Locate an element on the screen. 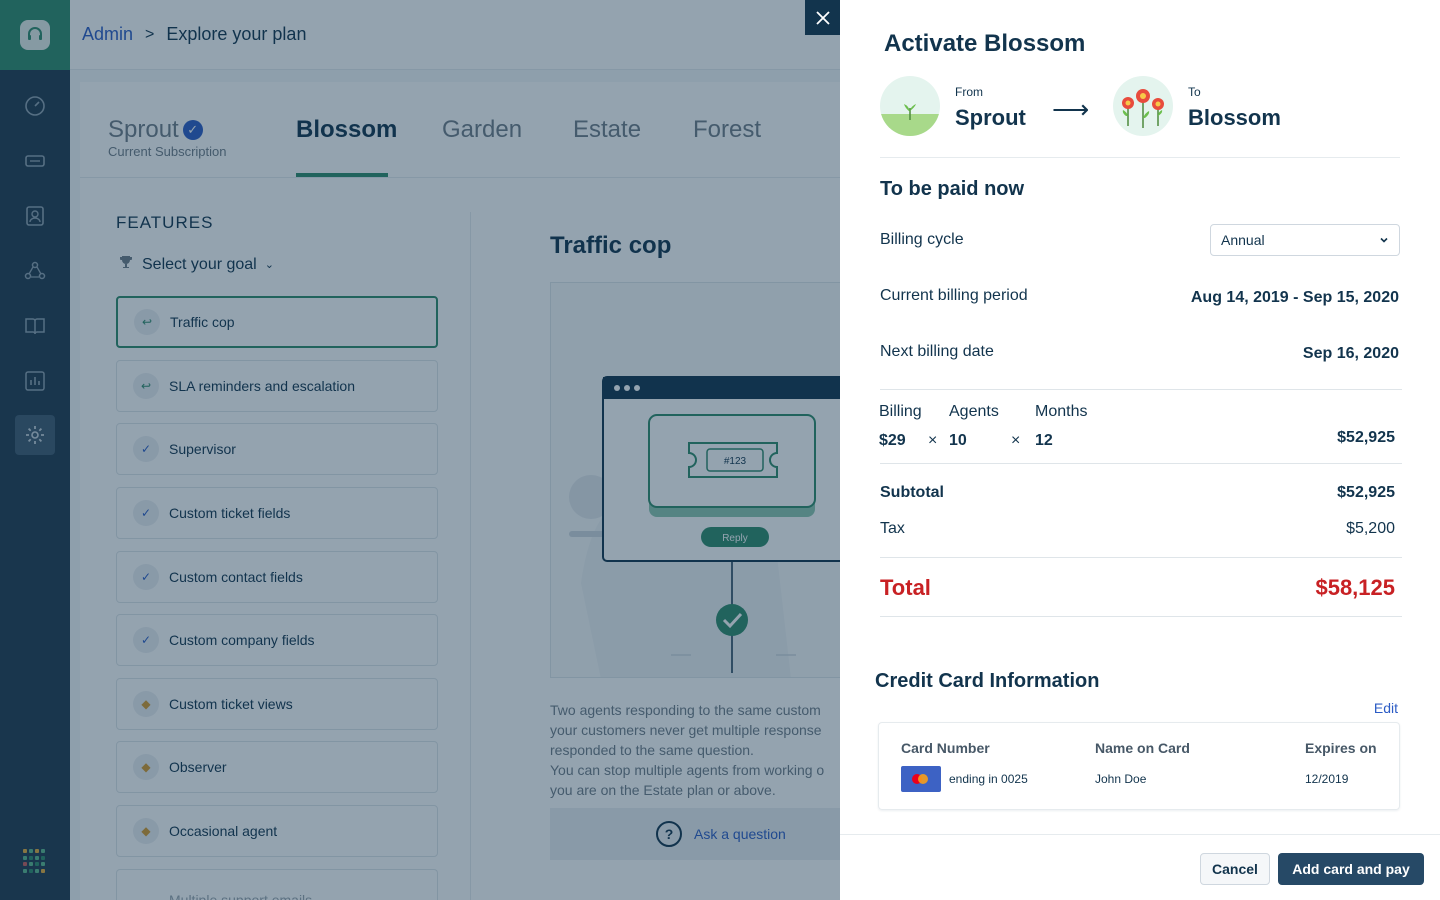  to-label: To is located at coordinates (1194, 92).